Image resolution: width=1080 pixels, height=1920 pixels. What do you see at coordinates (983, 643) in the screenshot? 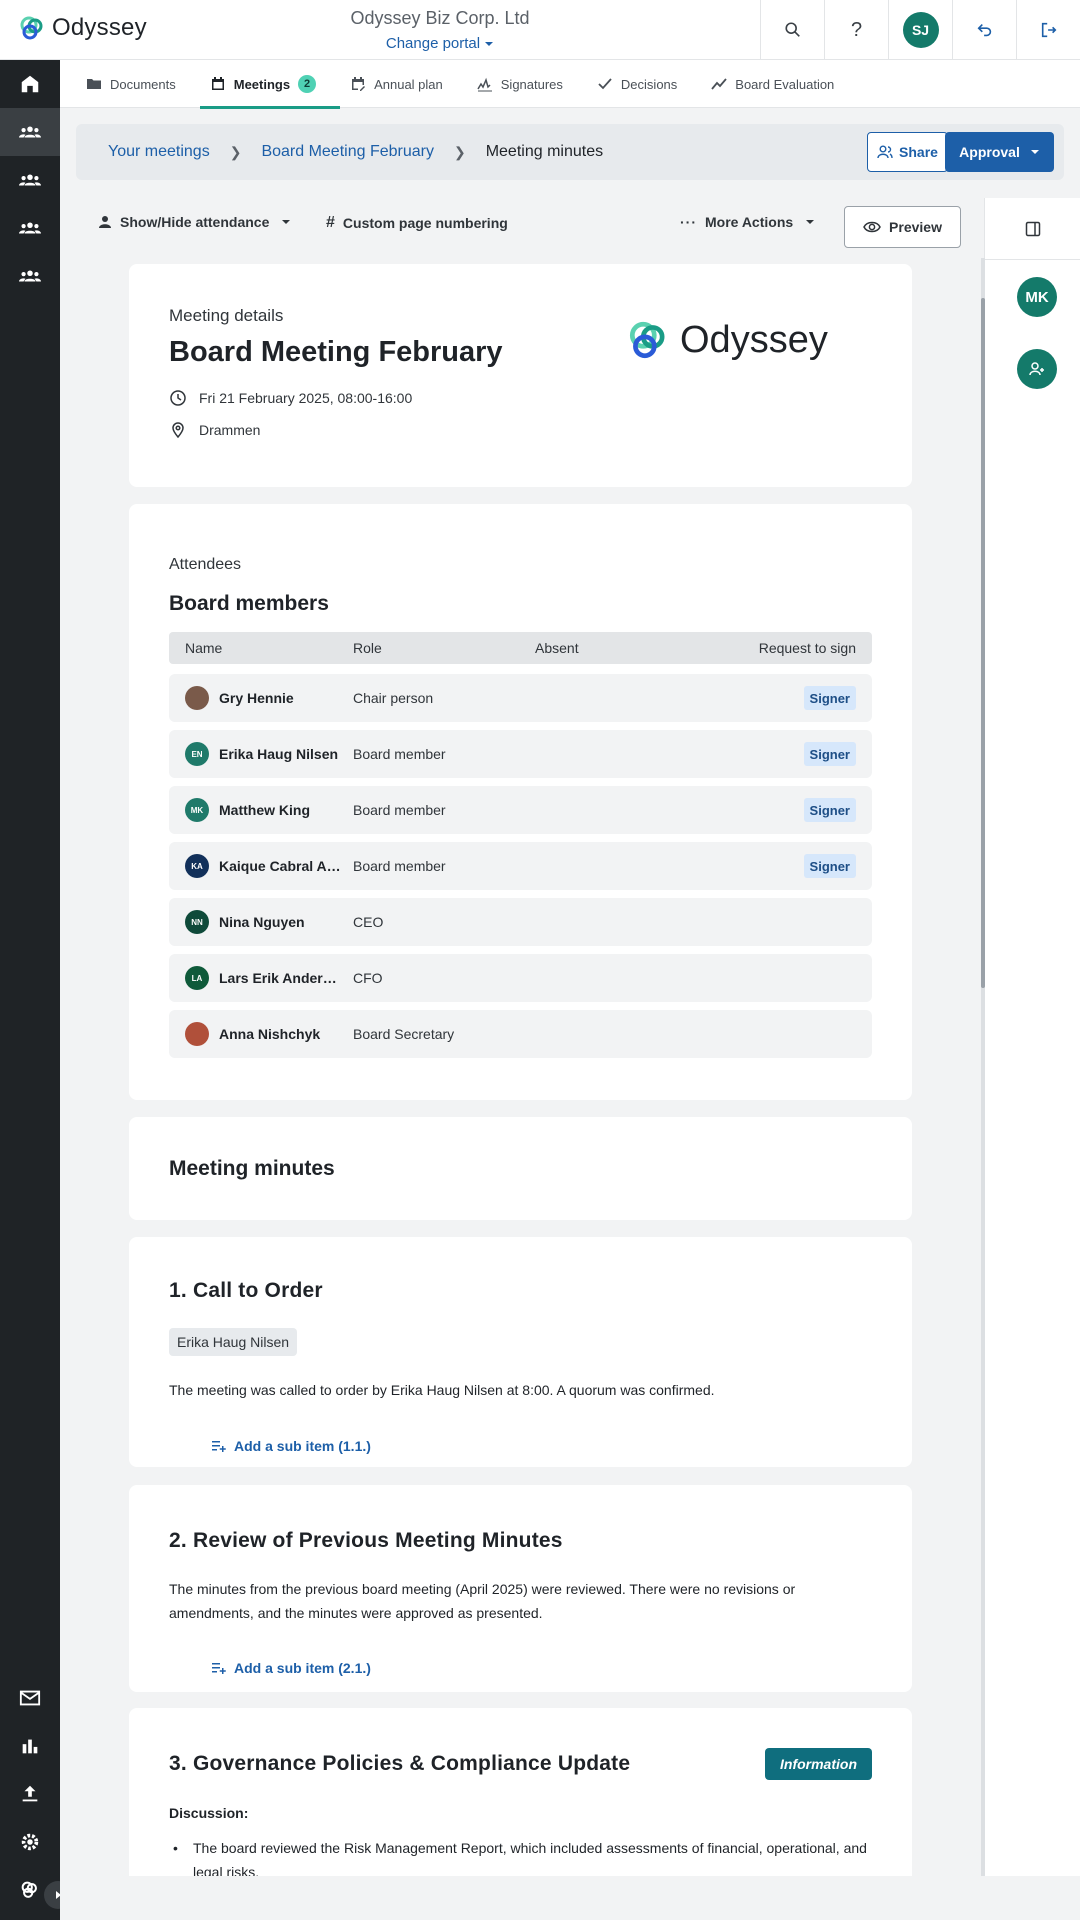
I see `scrollbar-thumb` at bounding box center [983, 643].